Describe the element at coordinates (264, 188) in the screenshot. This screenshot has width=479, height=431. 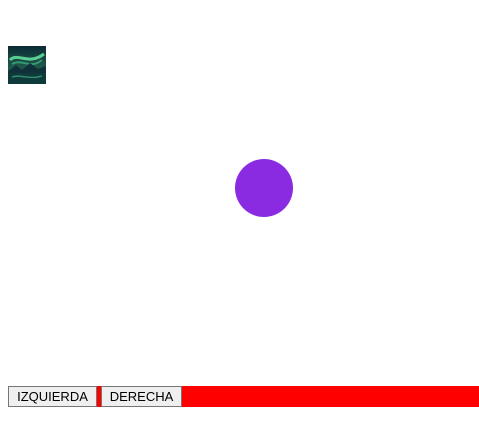
I see `purple-ball` at that location.